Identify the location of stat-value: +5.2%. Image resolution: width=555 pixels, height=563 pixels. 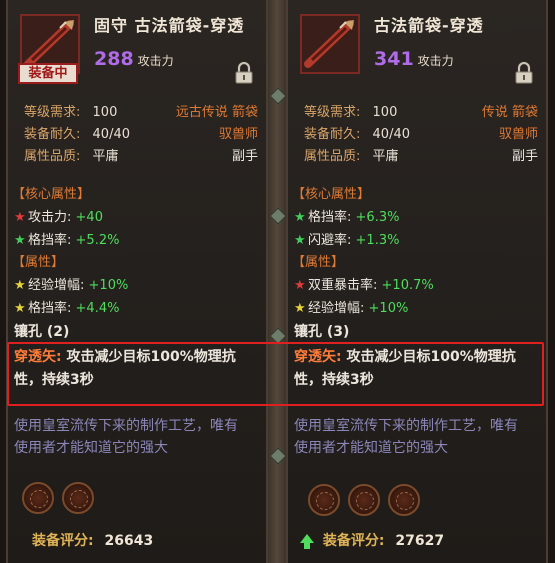
(97, 240).